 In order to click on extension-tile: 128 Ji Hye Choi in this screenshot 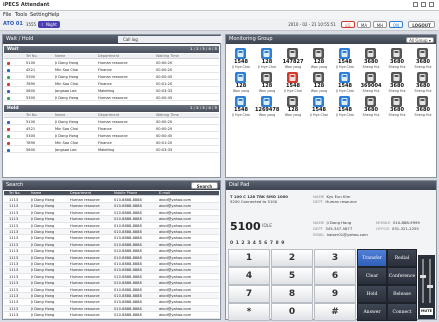, I will do `click(267, 58)`.